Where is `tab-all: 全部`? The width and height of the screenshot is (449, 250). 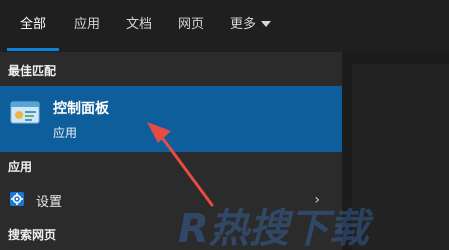
tab-all: 全部 is located at coordinates (33, 25).